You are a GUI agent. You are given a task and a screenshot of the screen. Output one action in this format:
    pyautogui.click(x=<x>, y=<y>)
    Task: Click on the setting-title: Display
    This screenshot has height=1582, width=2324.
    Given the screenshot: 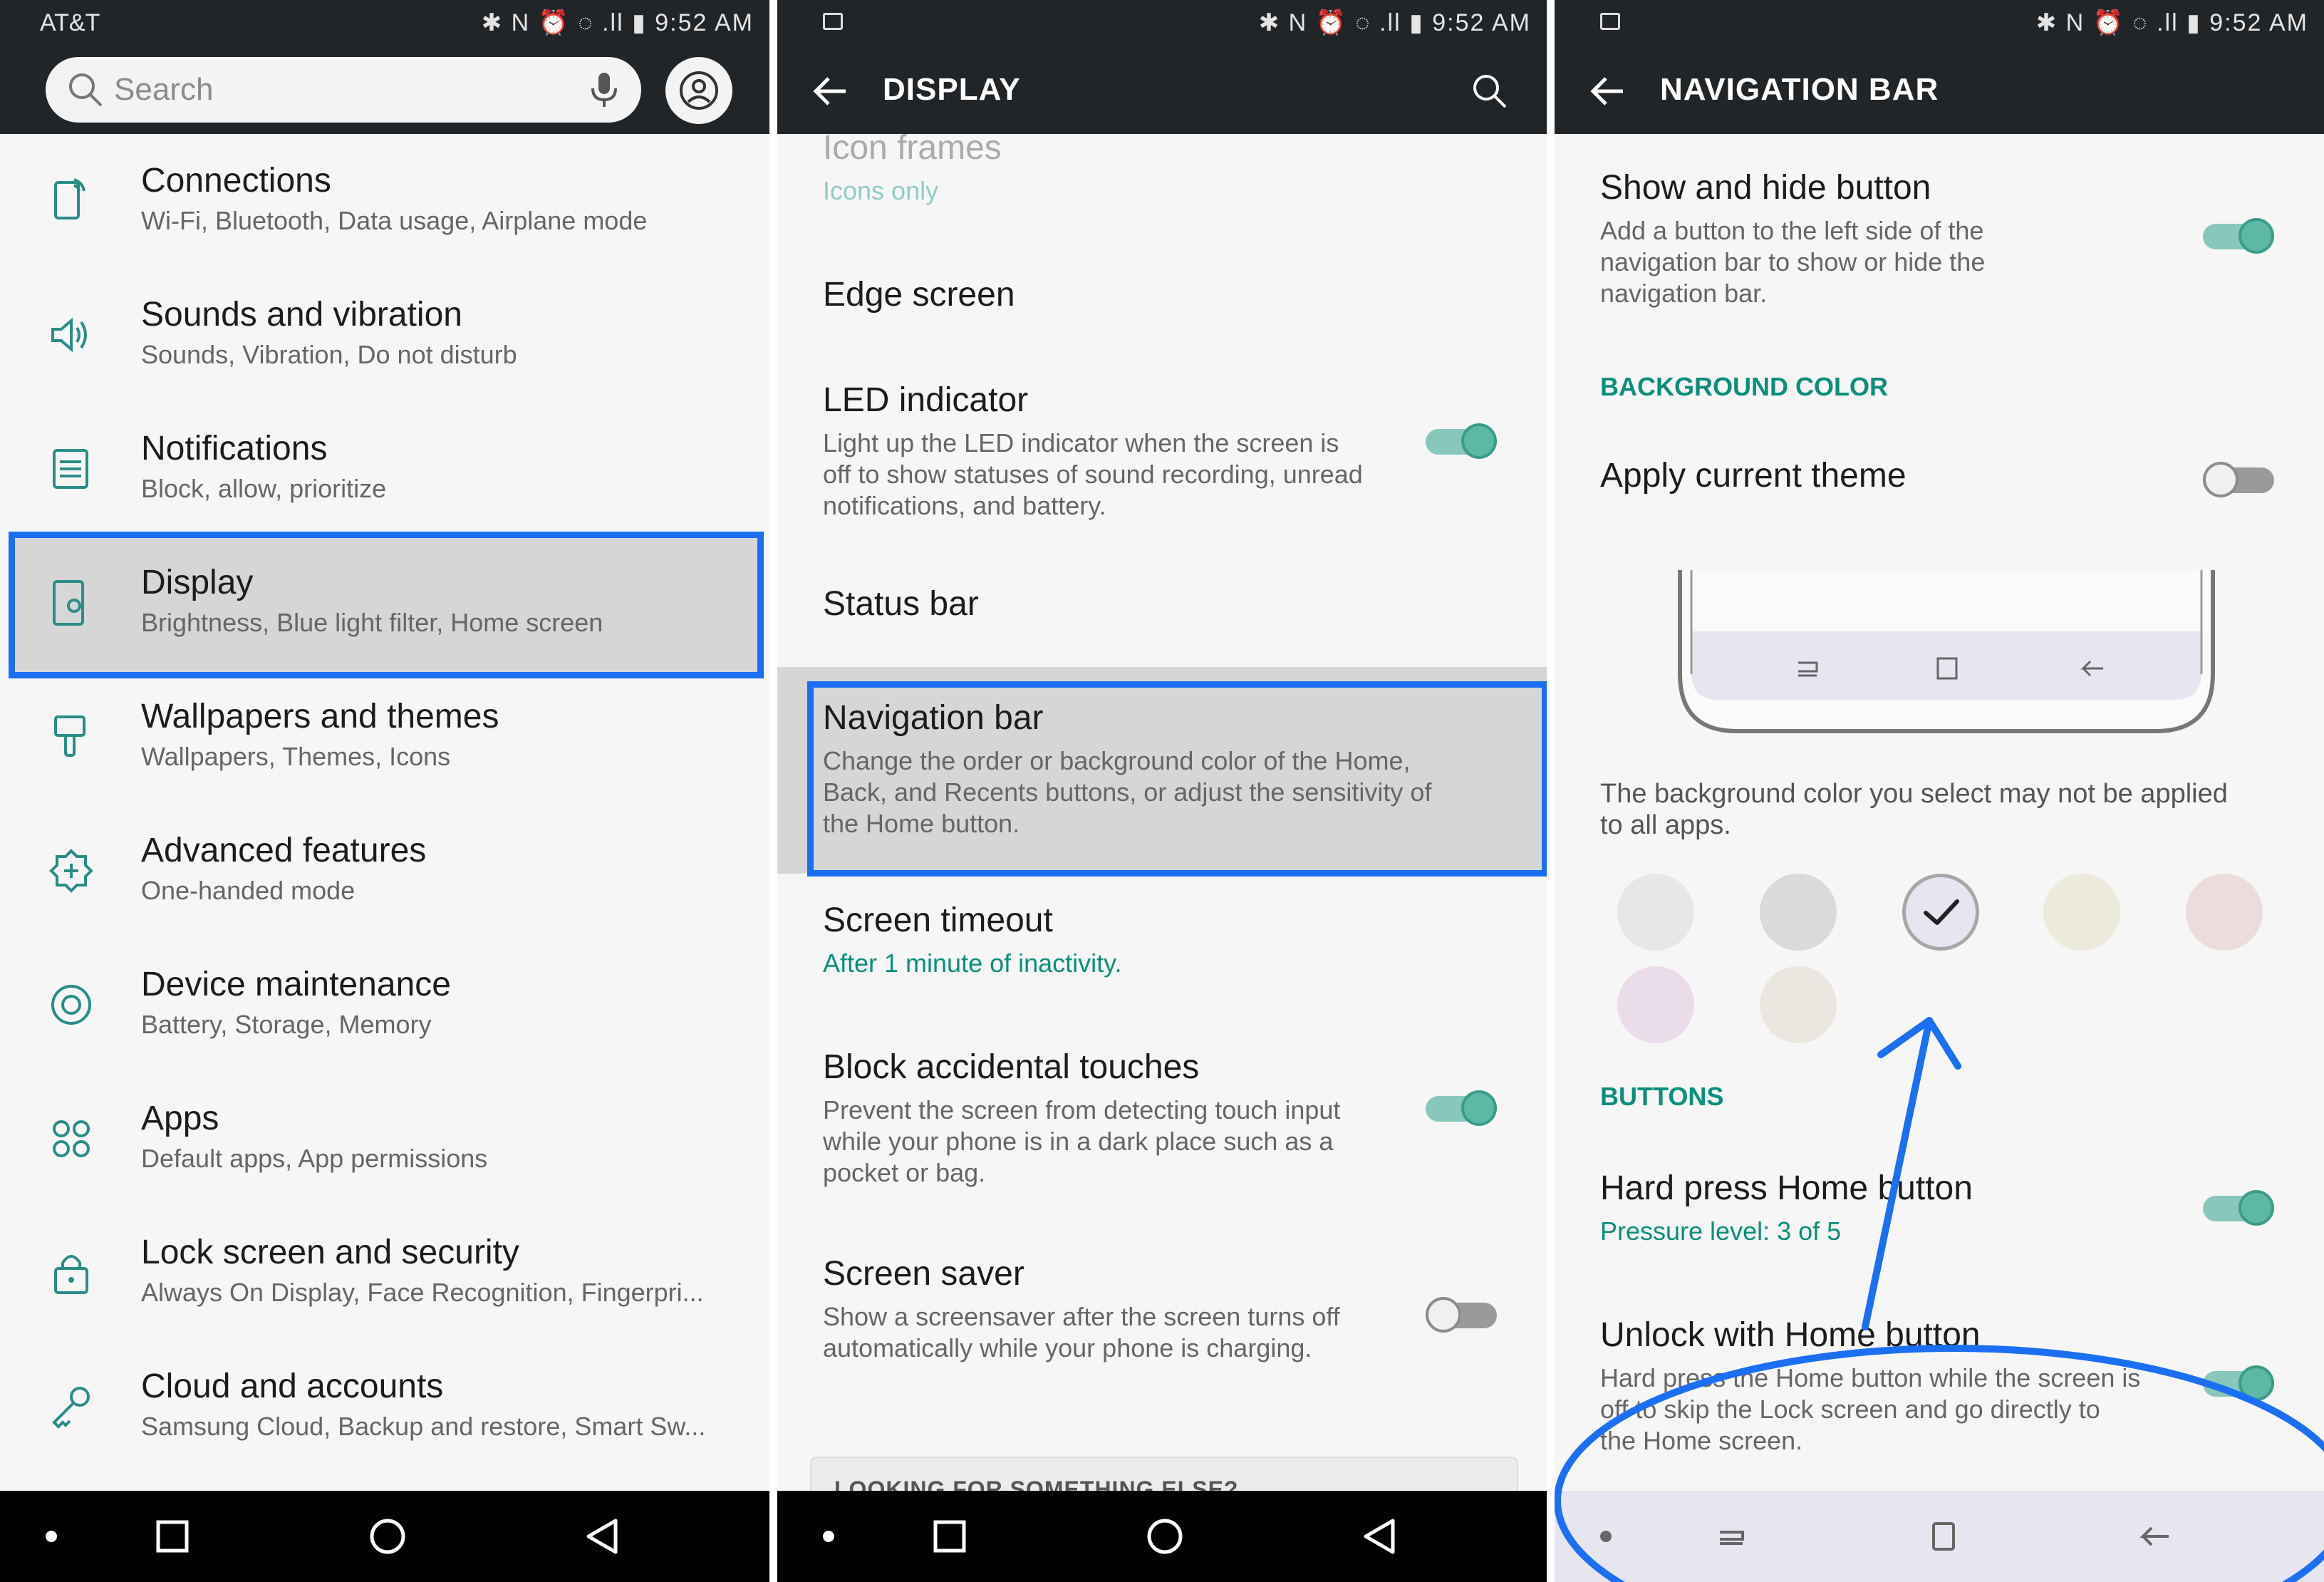 What is the action you would take?
    pyautogui.click(x=197, y=582)
    